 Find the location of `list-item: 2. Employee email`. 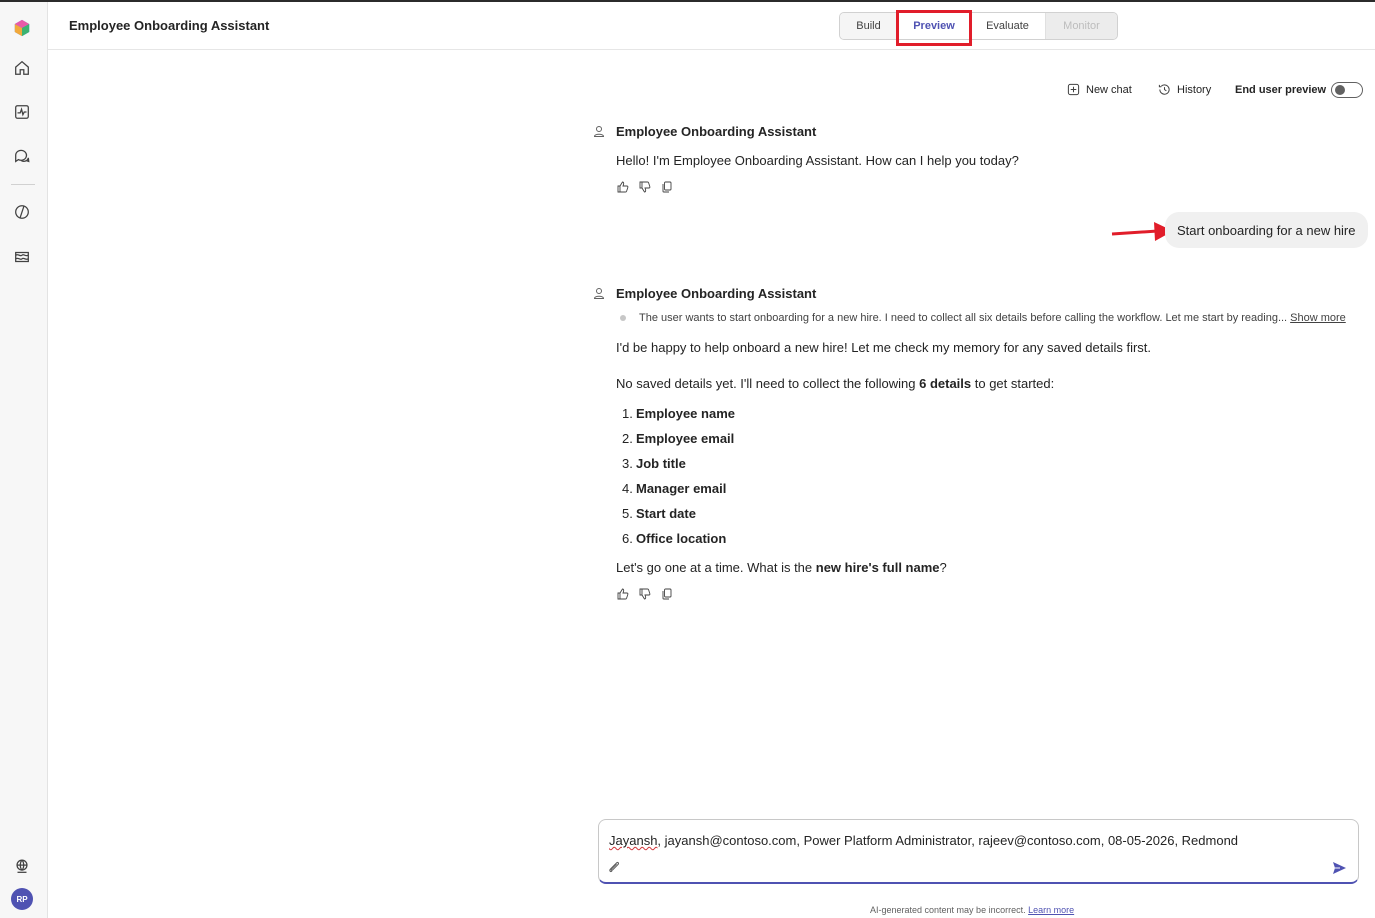

list-item: 2. Employee email is located at coordinates (678, 443).